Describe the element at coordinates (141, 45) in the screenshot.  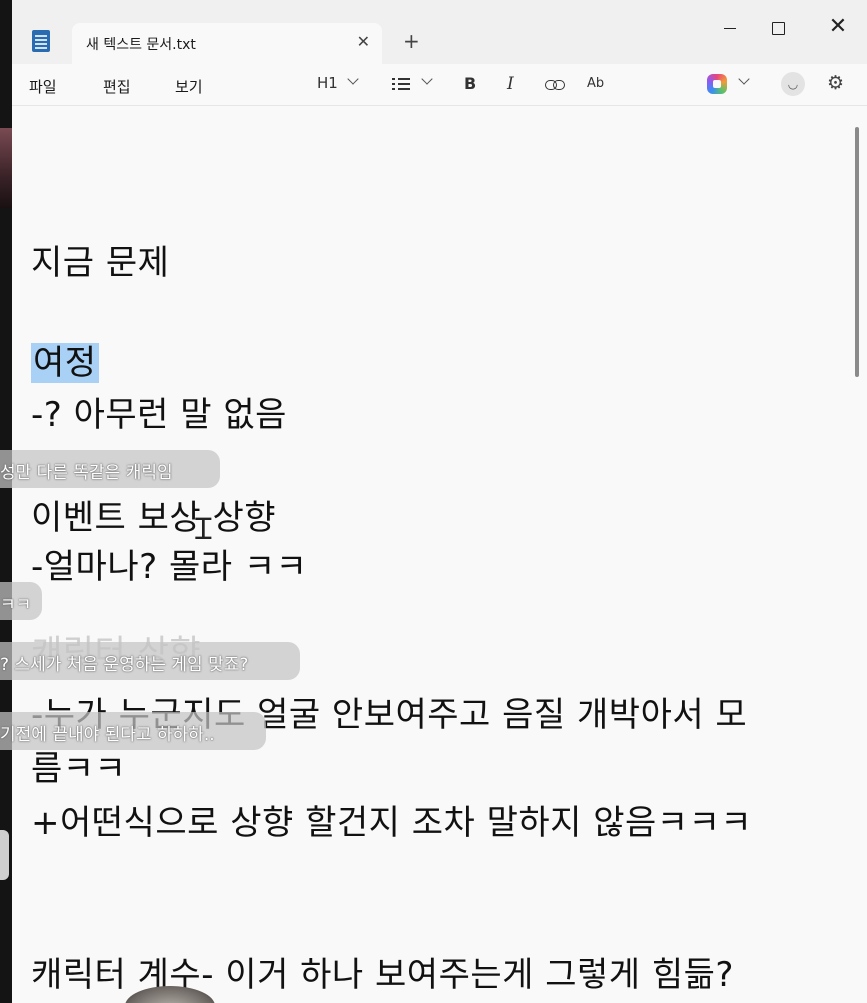
I see `tab-title: 새 텍스트 문서.txt` at that location.